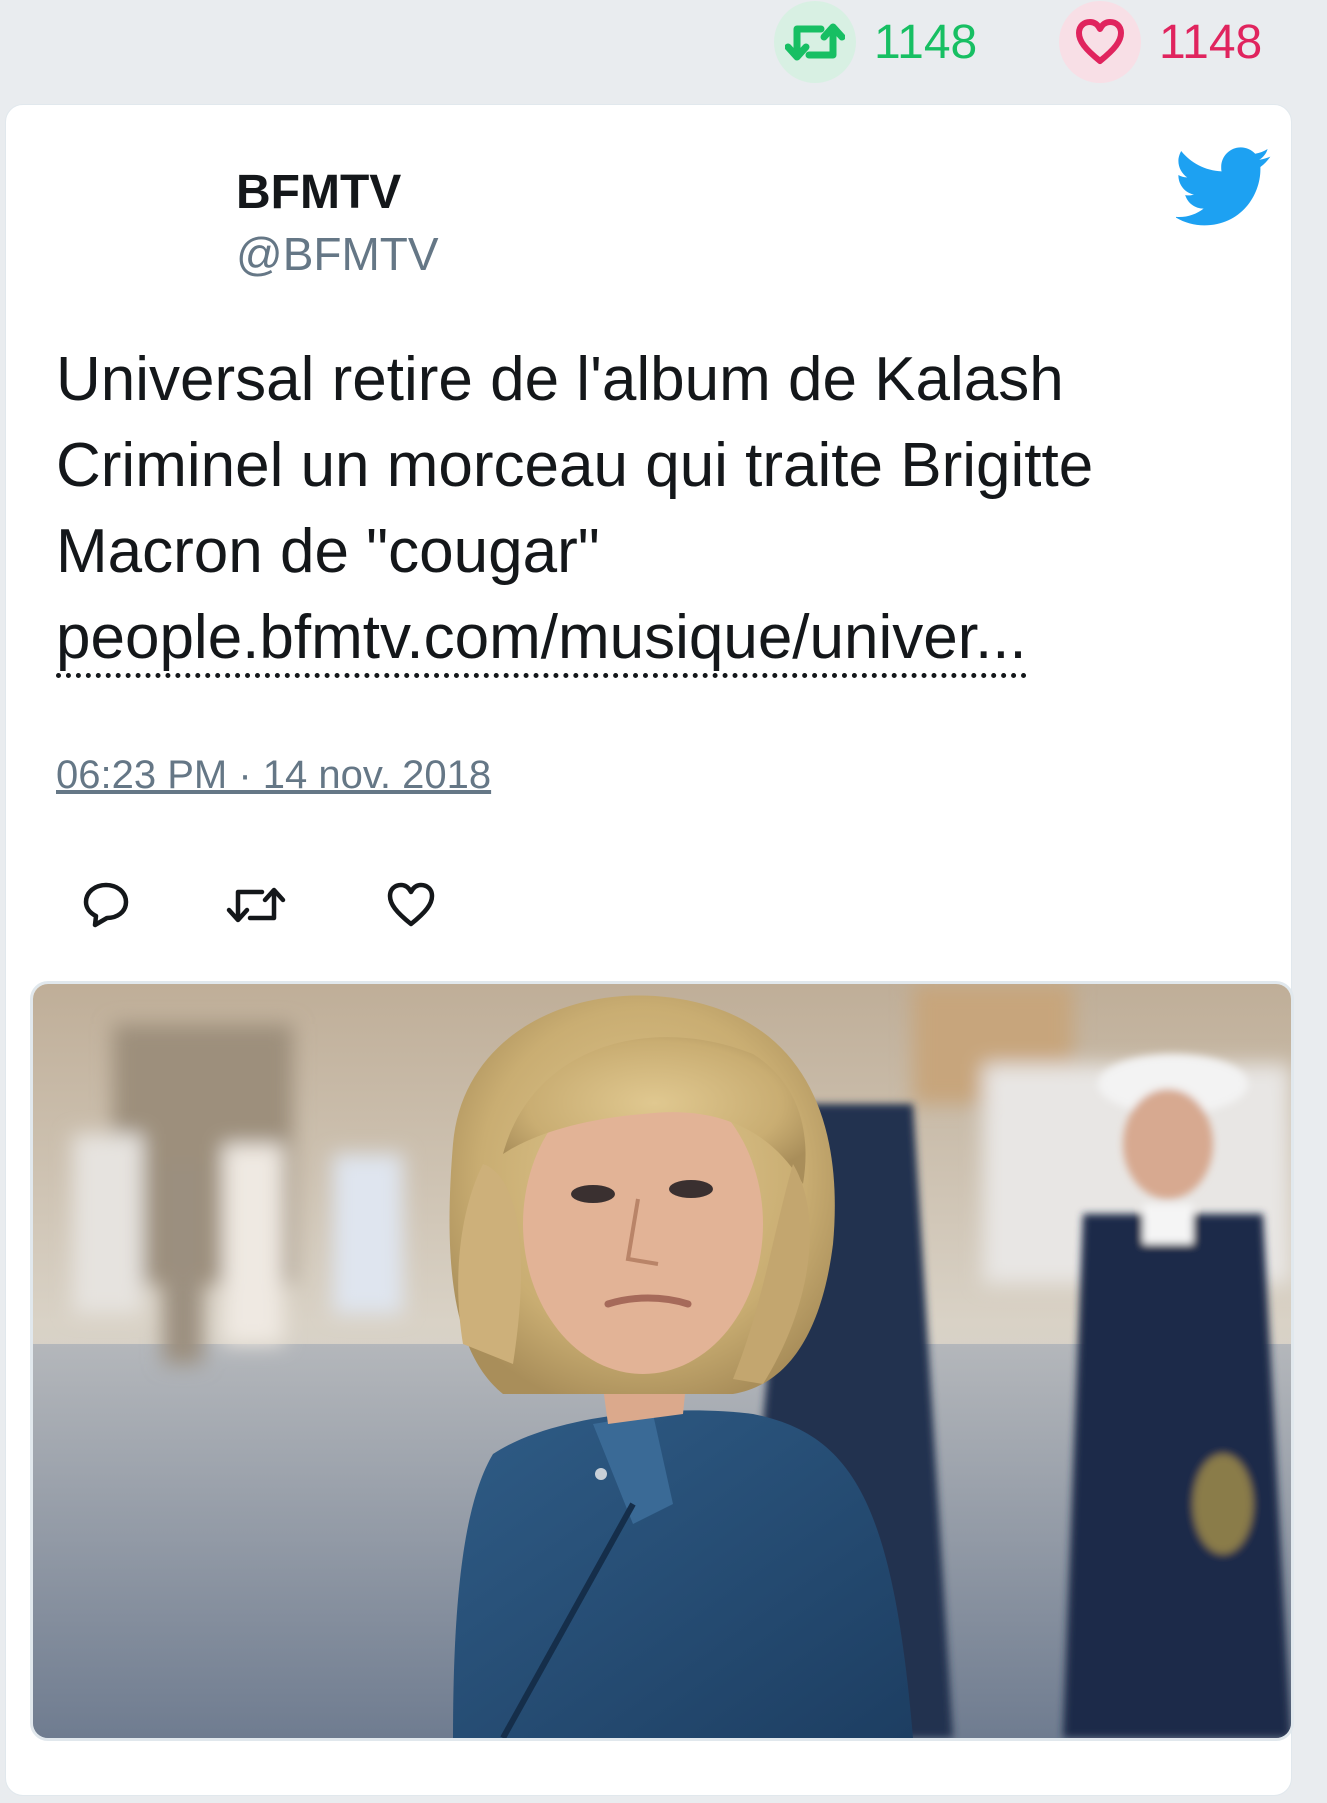 The width and height of the screenshot is (1327, 1803). I want to click on author-name: BFMTV, so click(318, 192).